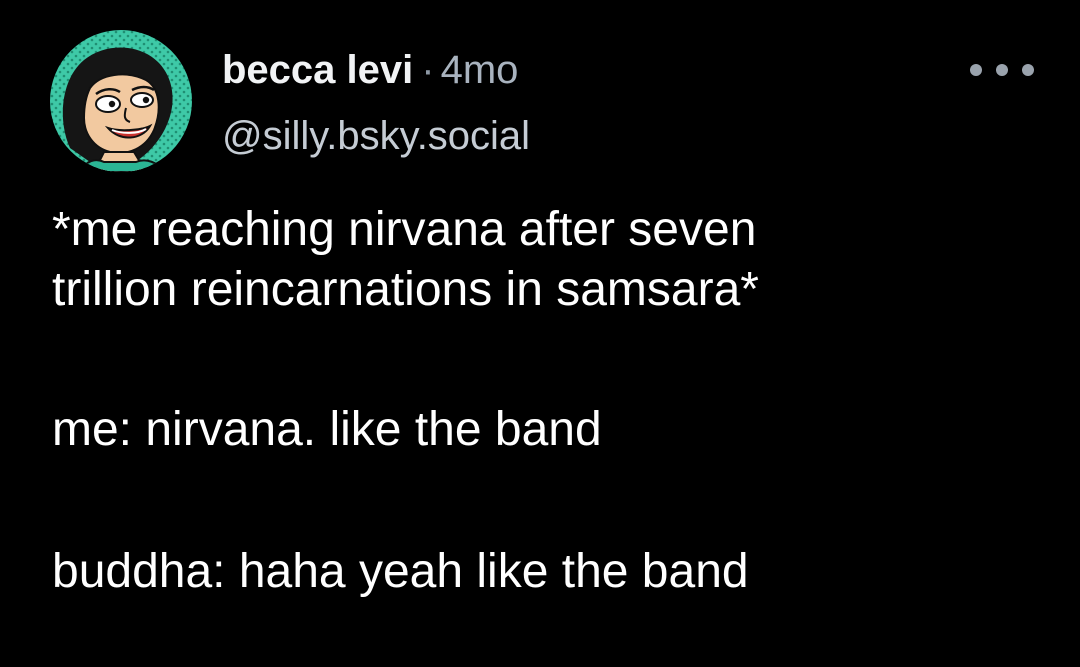 Image resolution: width=1080 pixels, height=667 pixels. Describe the element at coordinates (404, 229) in the screenshot. I see `post-text-line: *me reaching nirvana after seven` at that location.